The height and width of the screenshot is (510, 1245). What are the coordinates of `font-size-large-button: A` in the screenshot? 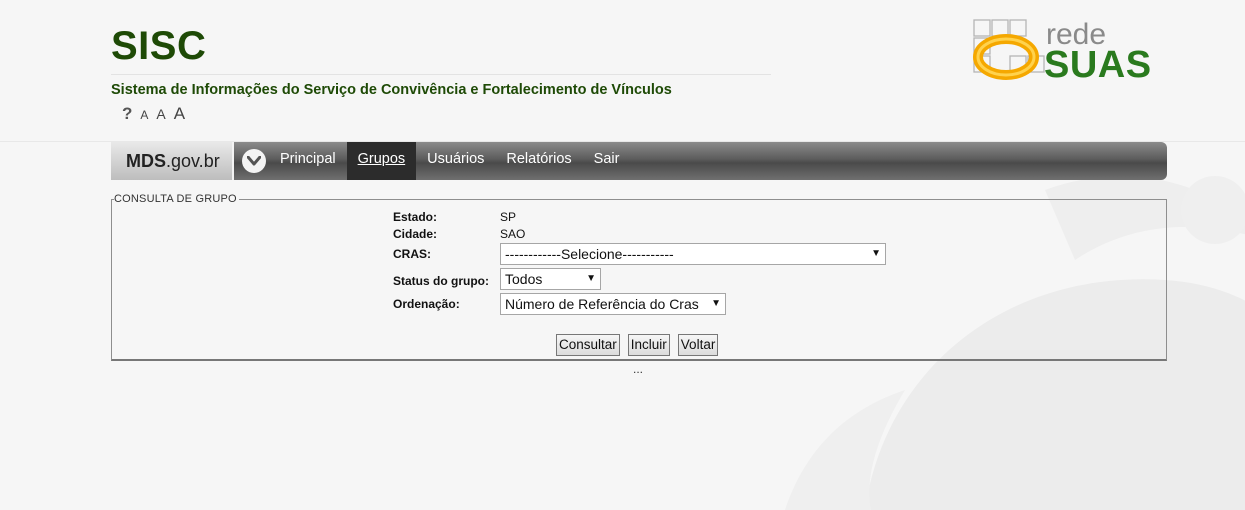 It's located at (179, 114).